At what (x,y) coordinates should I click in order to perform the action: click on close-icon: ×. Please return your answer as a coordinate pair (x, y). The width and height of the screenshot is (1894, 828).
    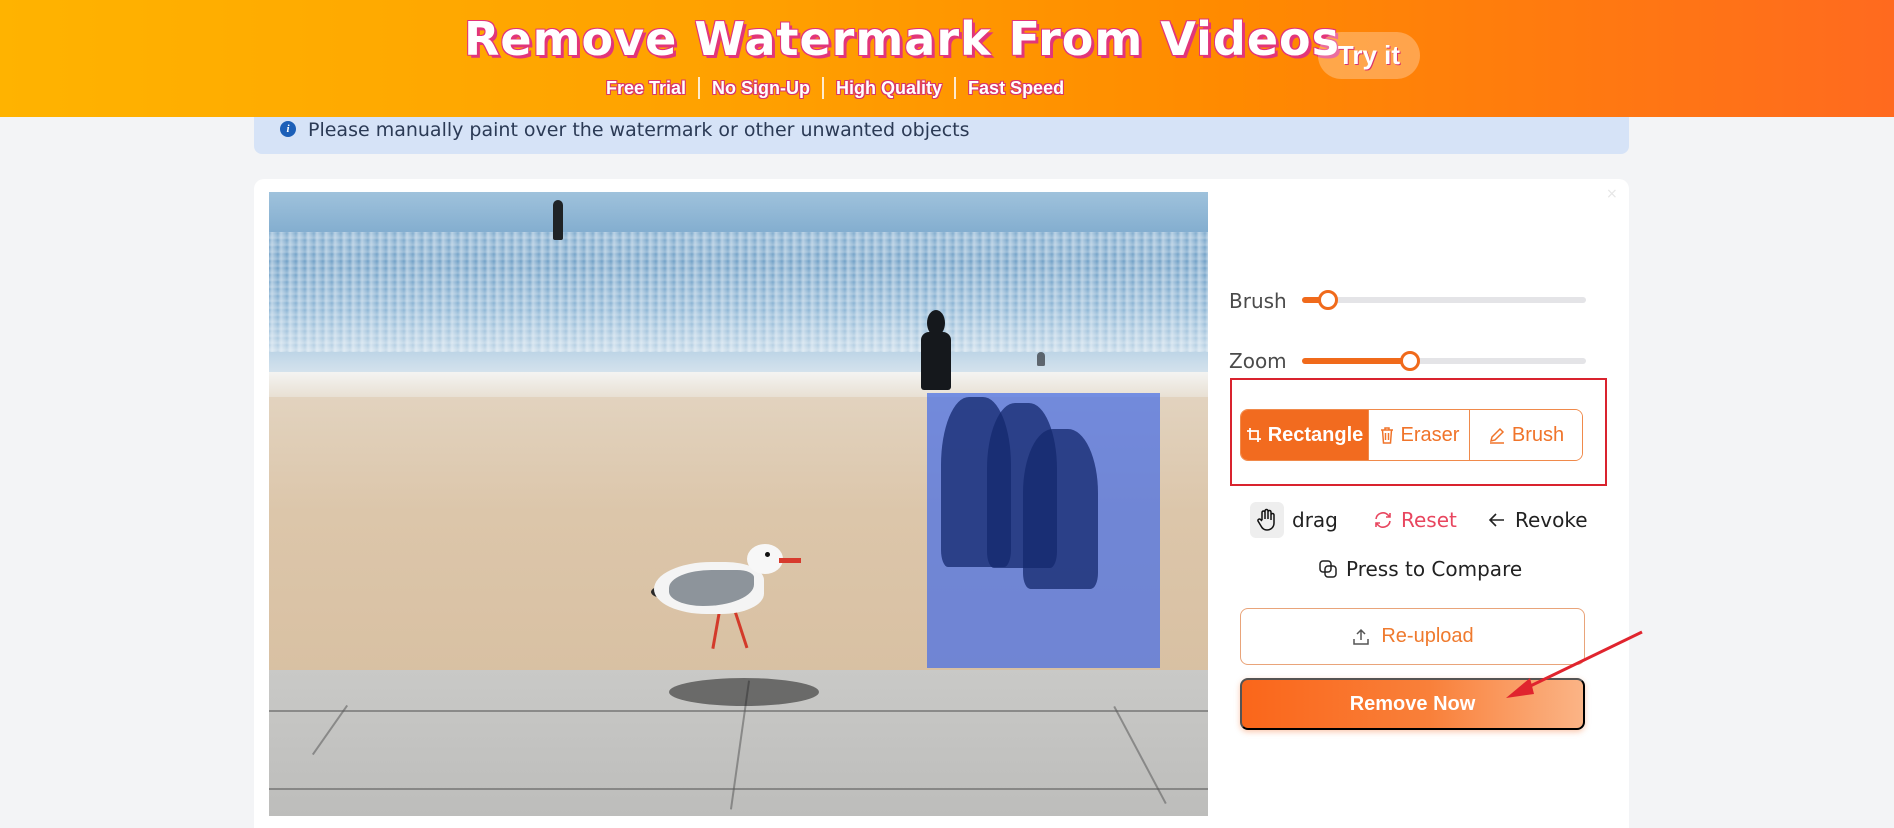
    Looking at the image, I should click on (1612, 194).